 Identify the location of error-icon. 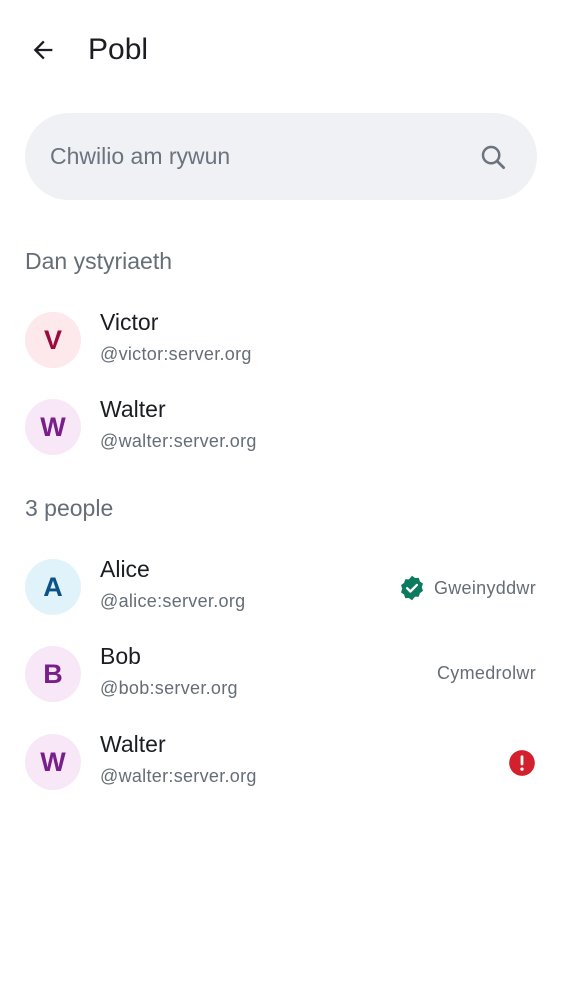
(522, 763).